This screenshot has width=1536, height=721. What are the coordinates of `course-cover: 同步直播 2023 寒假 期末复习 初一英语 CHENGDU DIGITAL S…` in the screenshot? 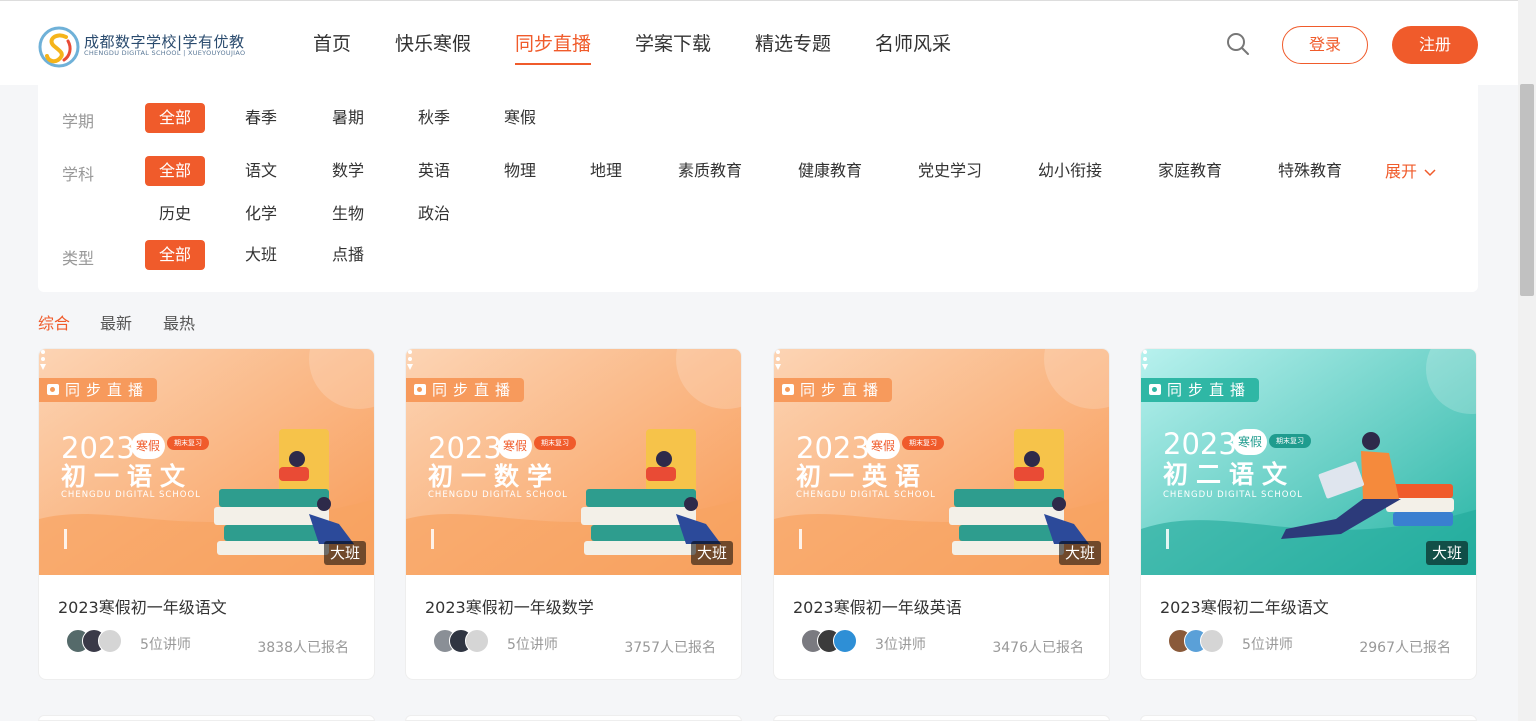 It's located at (941, 462).